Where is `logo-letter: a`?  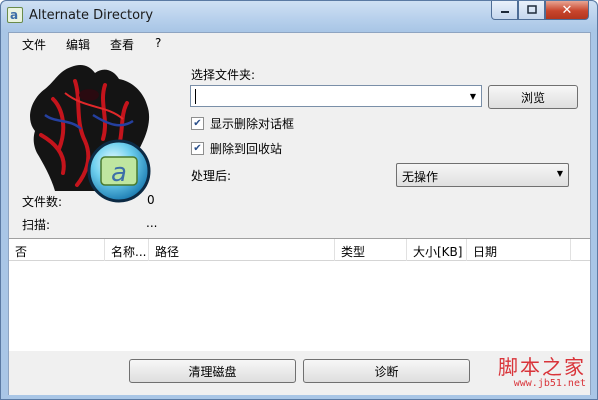
logo-letter: a is located at coordinates (119, 173).